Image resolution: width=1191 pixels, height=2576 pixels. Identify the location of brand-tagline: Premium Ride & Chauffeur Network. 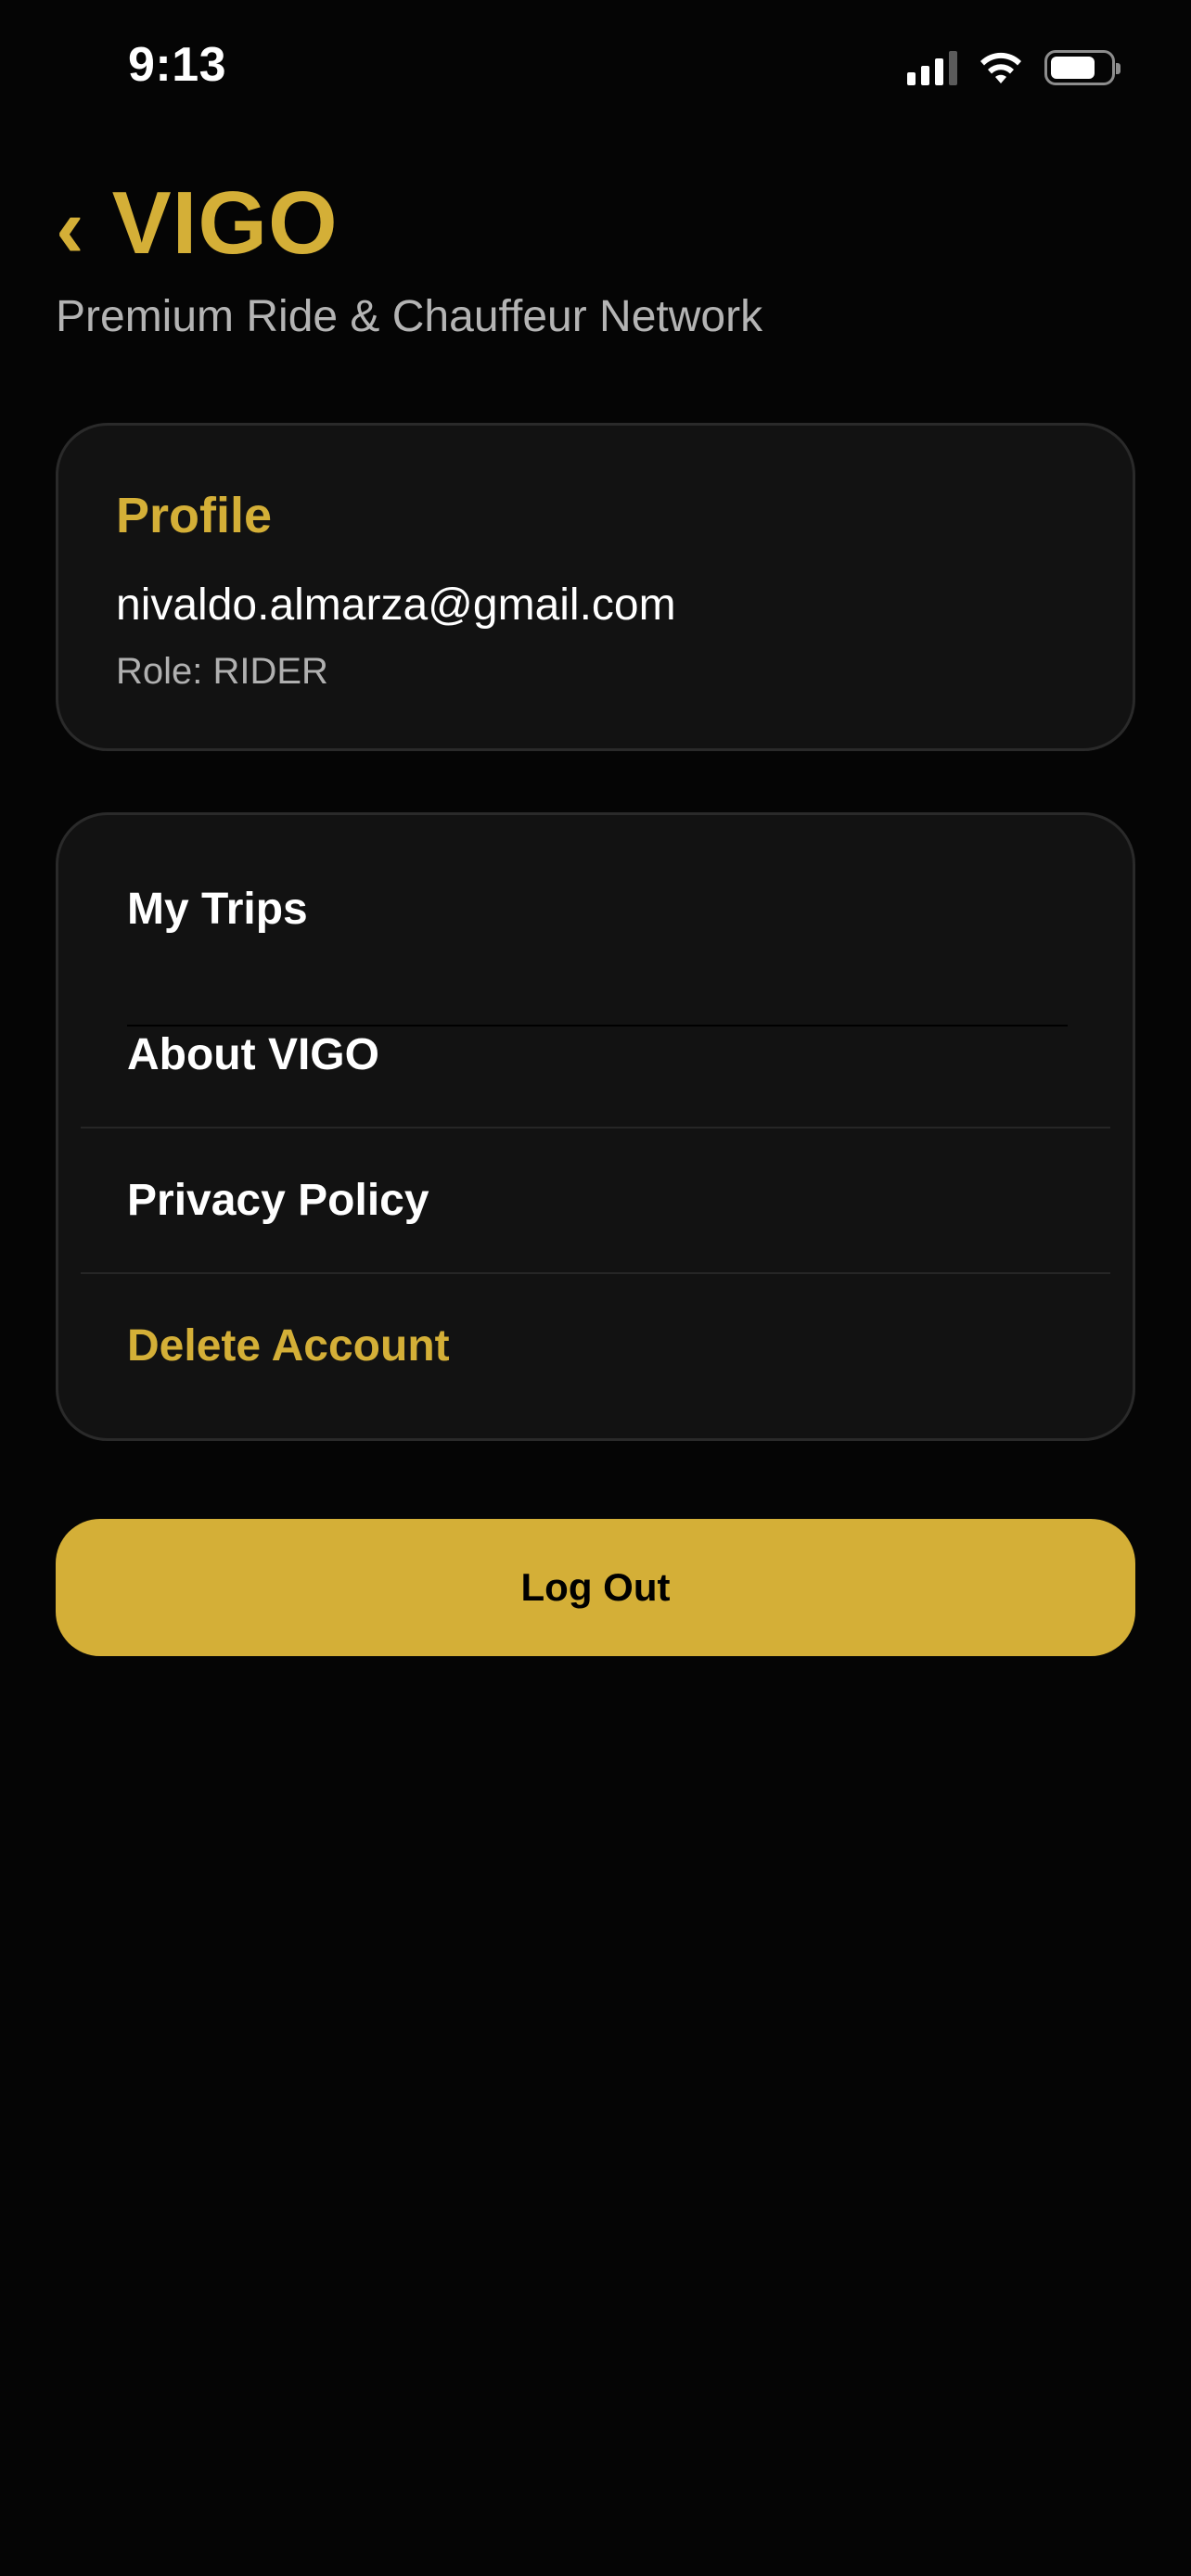
(409, 316).